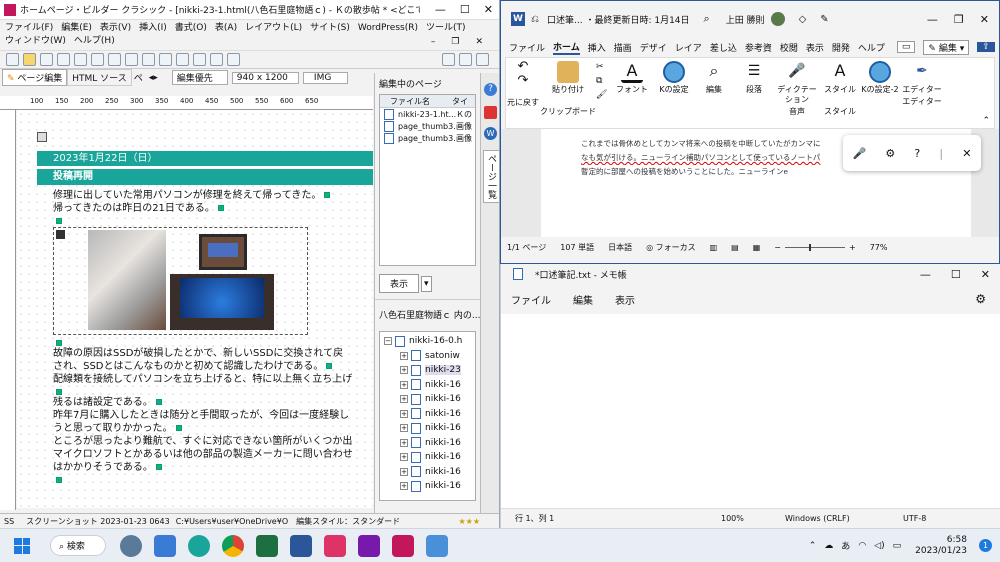  Describe the element at coordinates (325, 77) in the screenshot. I see `img-select: IMG` at that location.